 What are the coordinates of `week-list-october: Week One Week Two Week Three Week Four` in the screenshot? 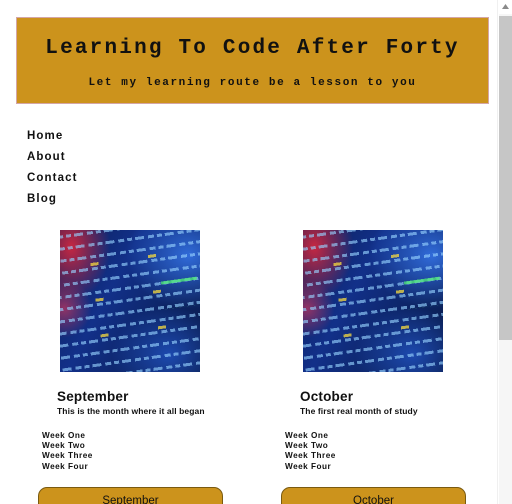 It's located at (391, 451).